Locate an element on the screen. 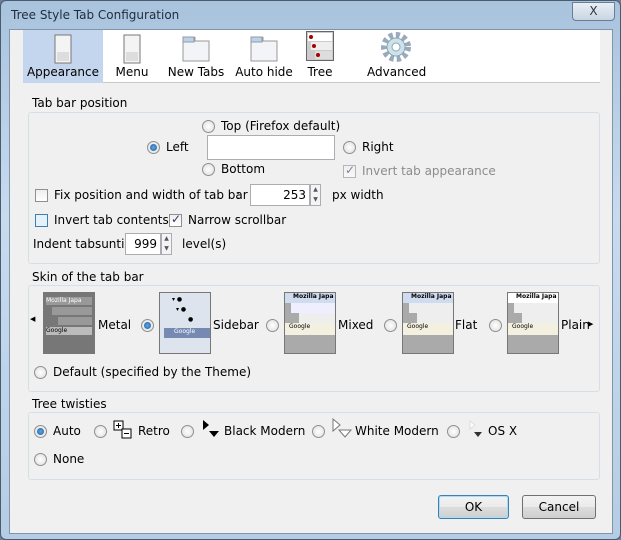 Image resolution: width=621 pixels, height=540 pixels. radio-skin-sidebar is located at coordinates (147, 325).